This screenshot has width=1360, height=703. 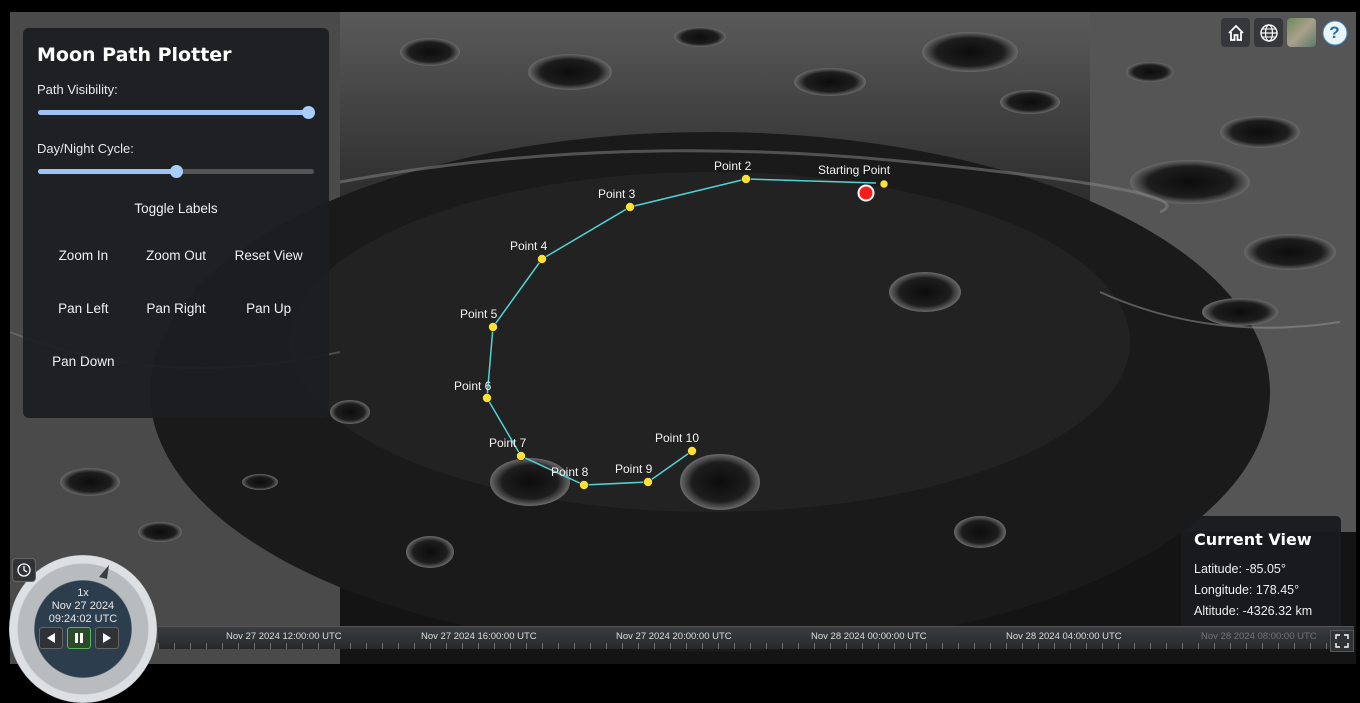 I want to click on longitude-readout: Longitude: 178.45°, so click(x=1247, y=590).